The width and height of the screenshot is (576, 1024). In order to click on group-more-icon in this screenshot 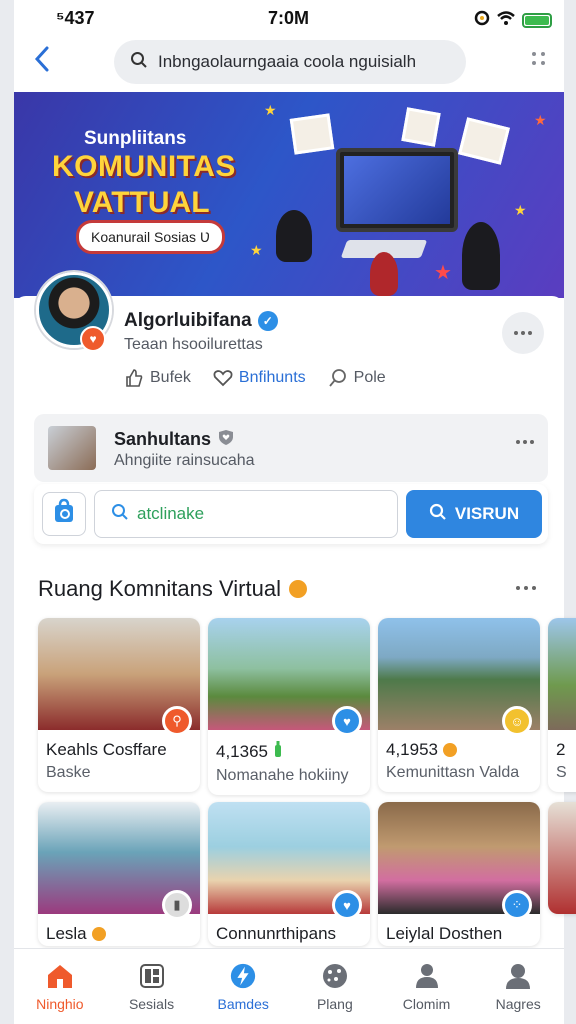, I will do `click(525, 442)`.